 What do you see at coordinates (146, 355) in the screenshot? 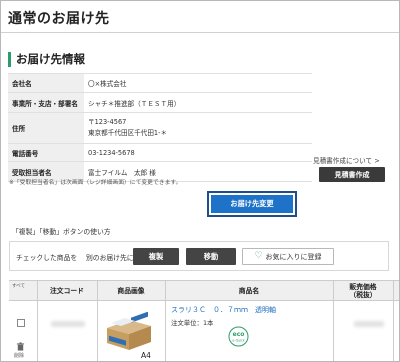
I see `product-image-caption: A4` at bounding box center [146, 355].